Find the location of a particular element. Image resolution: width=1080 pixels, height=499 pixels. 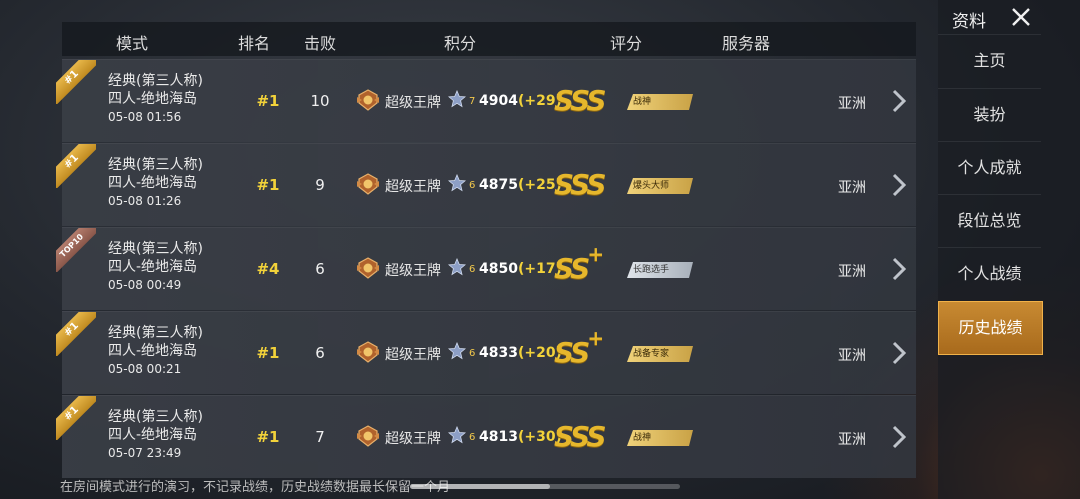

points-value: 4833(+20) is located at coordinates (520, 353).